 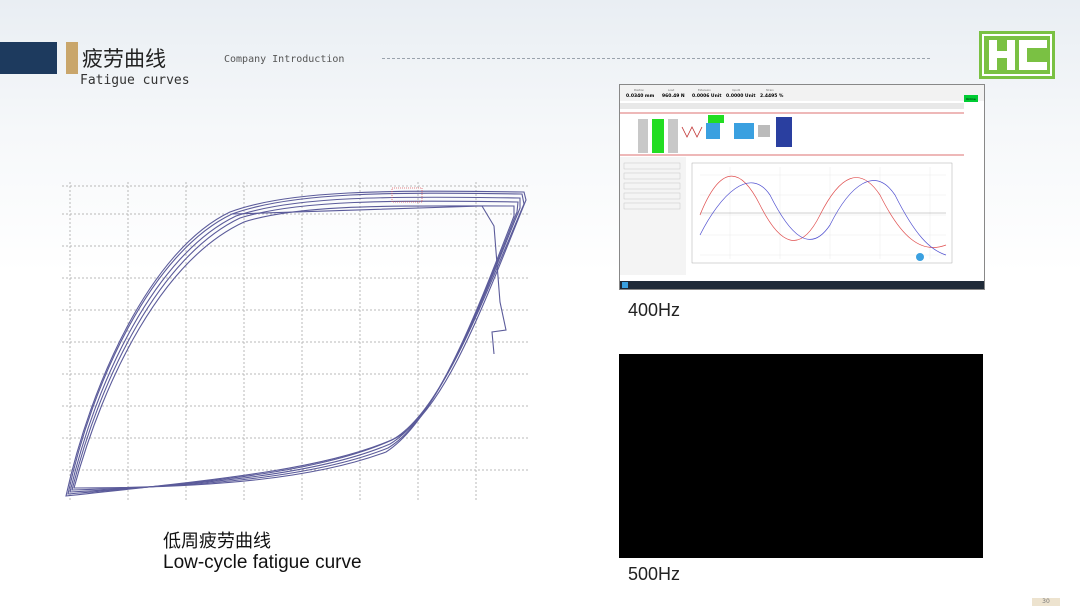 I want to click on label-400hz: 400Hz, so click(x=654, y=310).